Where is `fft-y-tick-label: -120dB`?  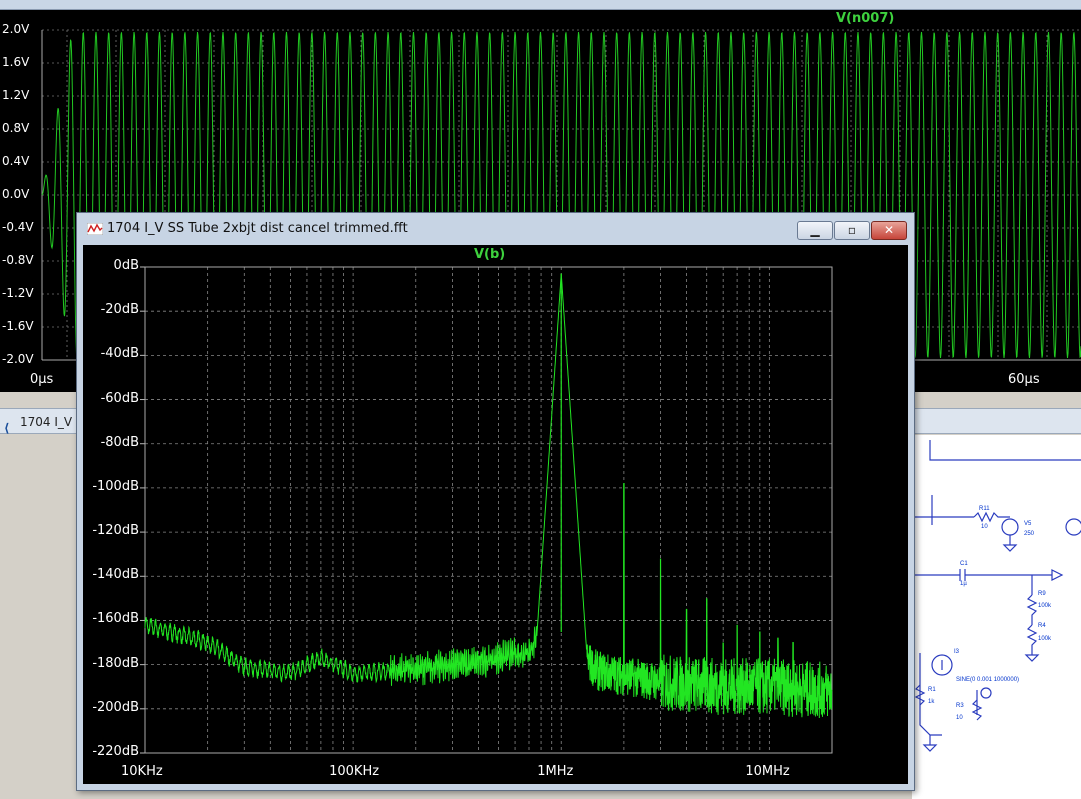
fft-y-tick-label: -120dB is located at coordinates (115, 531).